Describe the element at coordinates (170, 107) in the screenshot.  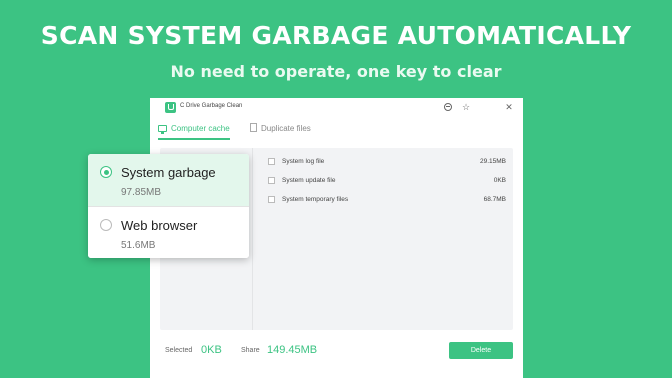
I see `app-logo-icon` at that location.